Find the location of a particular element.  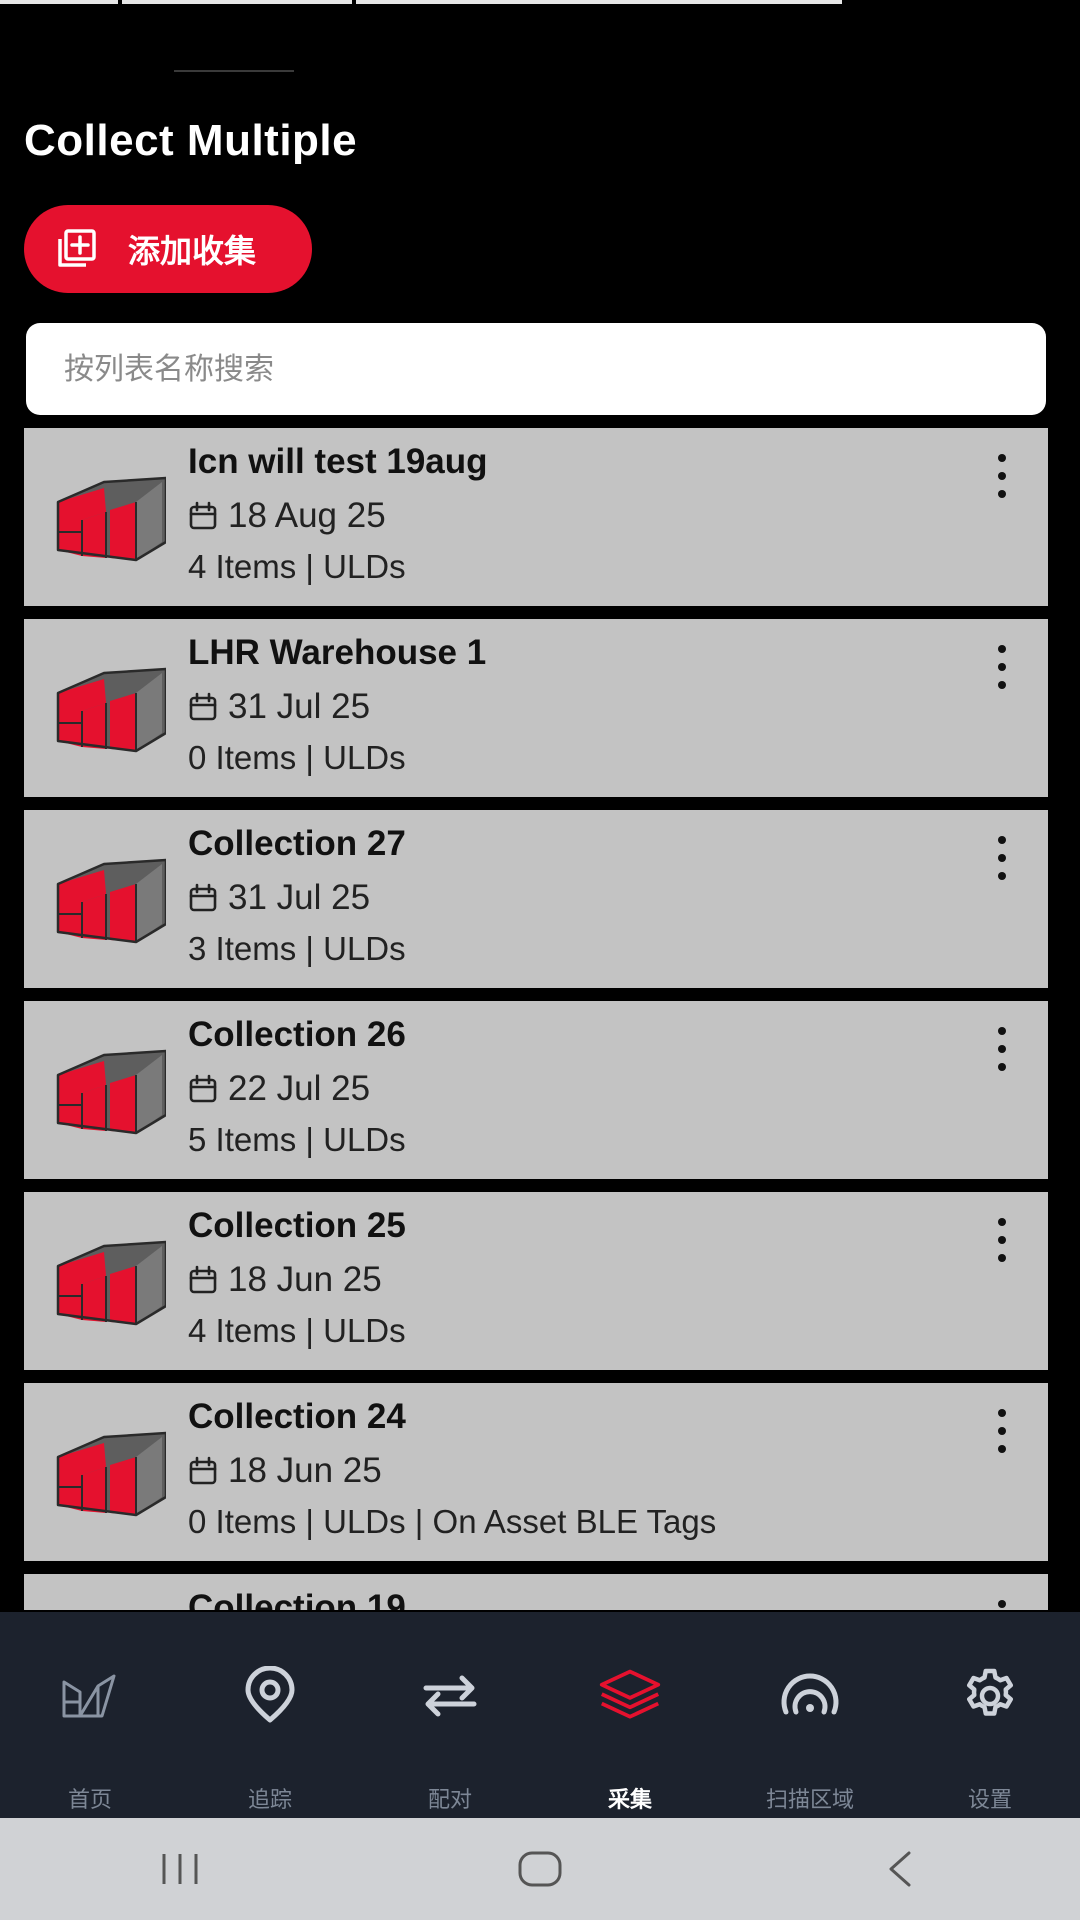

nav-label: 配对 is located at coordinates (449, 1800).